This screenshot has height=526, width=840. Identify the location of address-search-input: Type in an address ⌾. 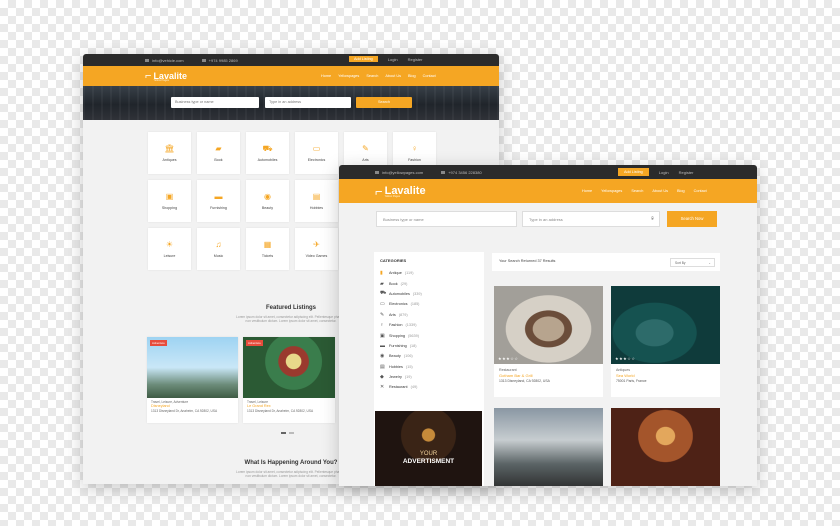
(591, 219).